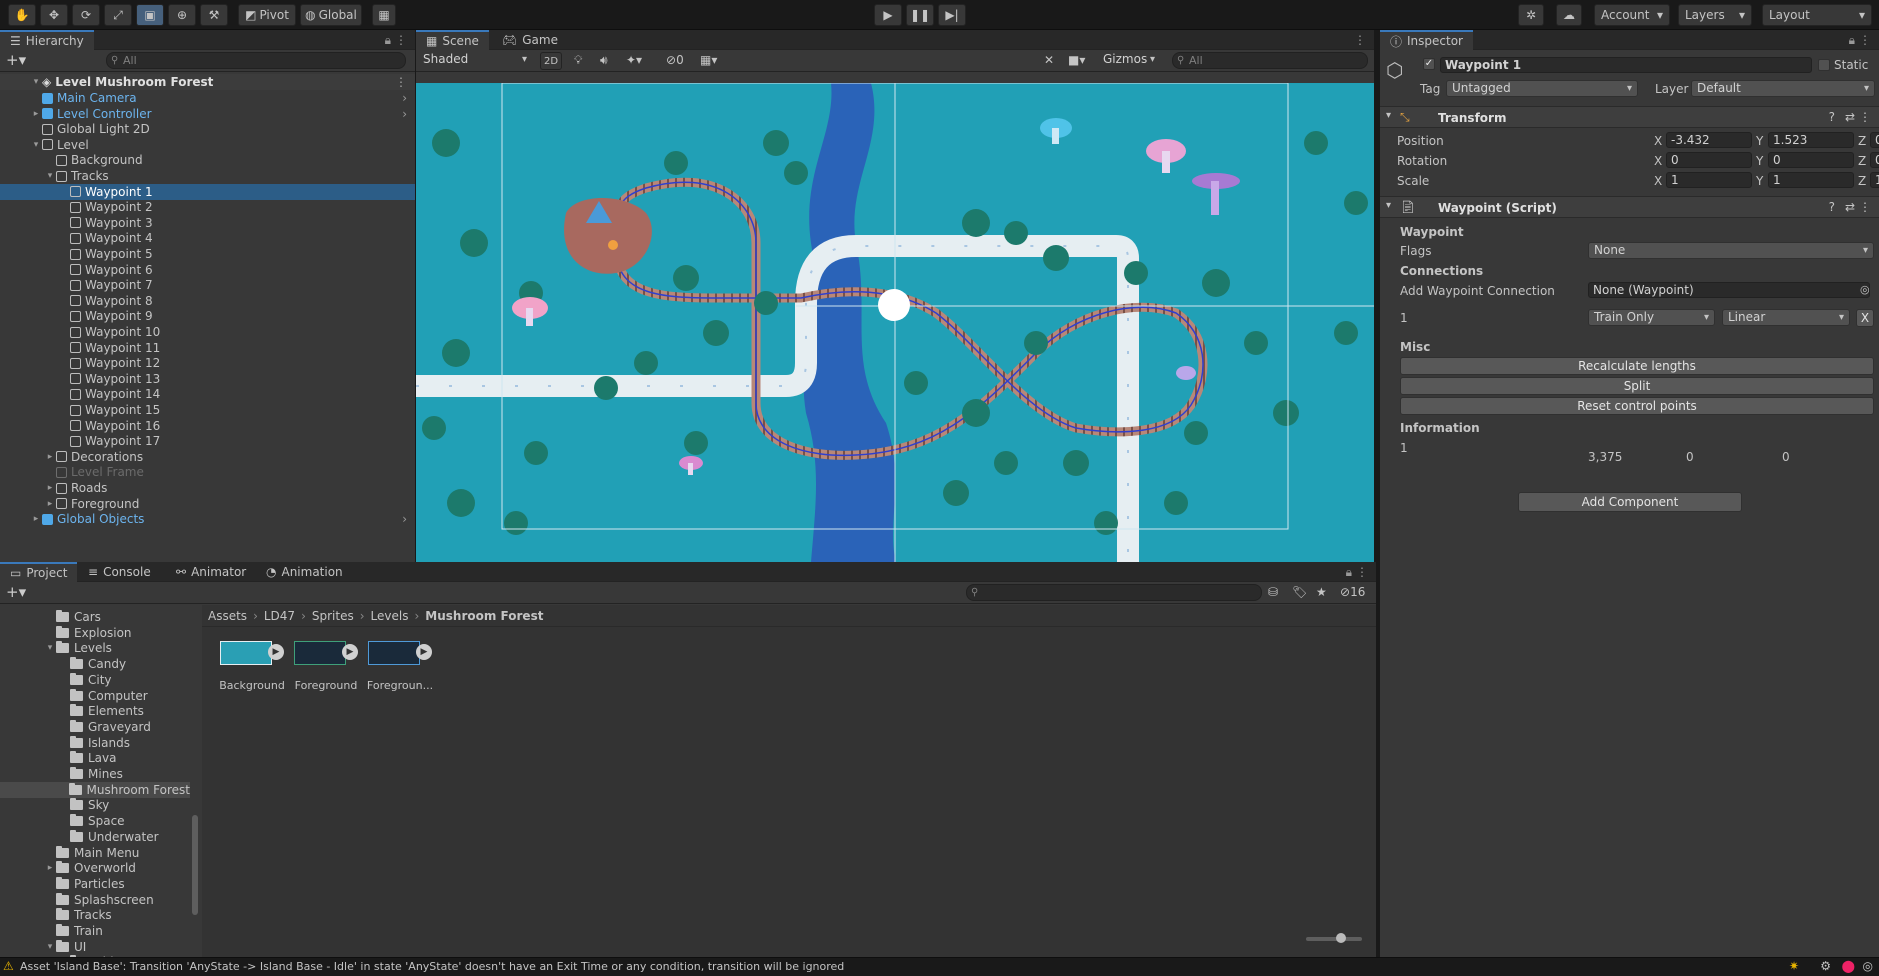 This screenshot has height=976, width=1879. What do you see at coordinates (1811, 160) in the screenshot?
I see `rotation-y-field: 0` at bounding box center [1811, 160].